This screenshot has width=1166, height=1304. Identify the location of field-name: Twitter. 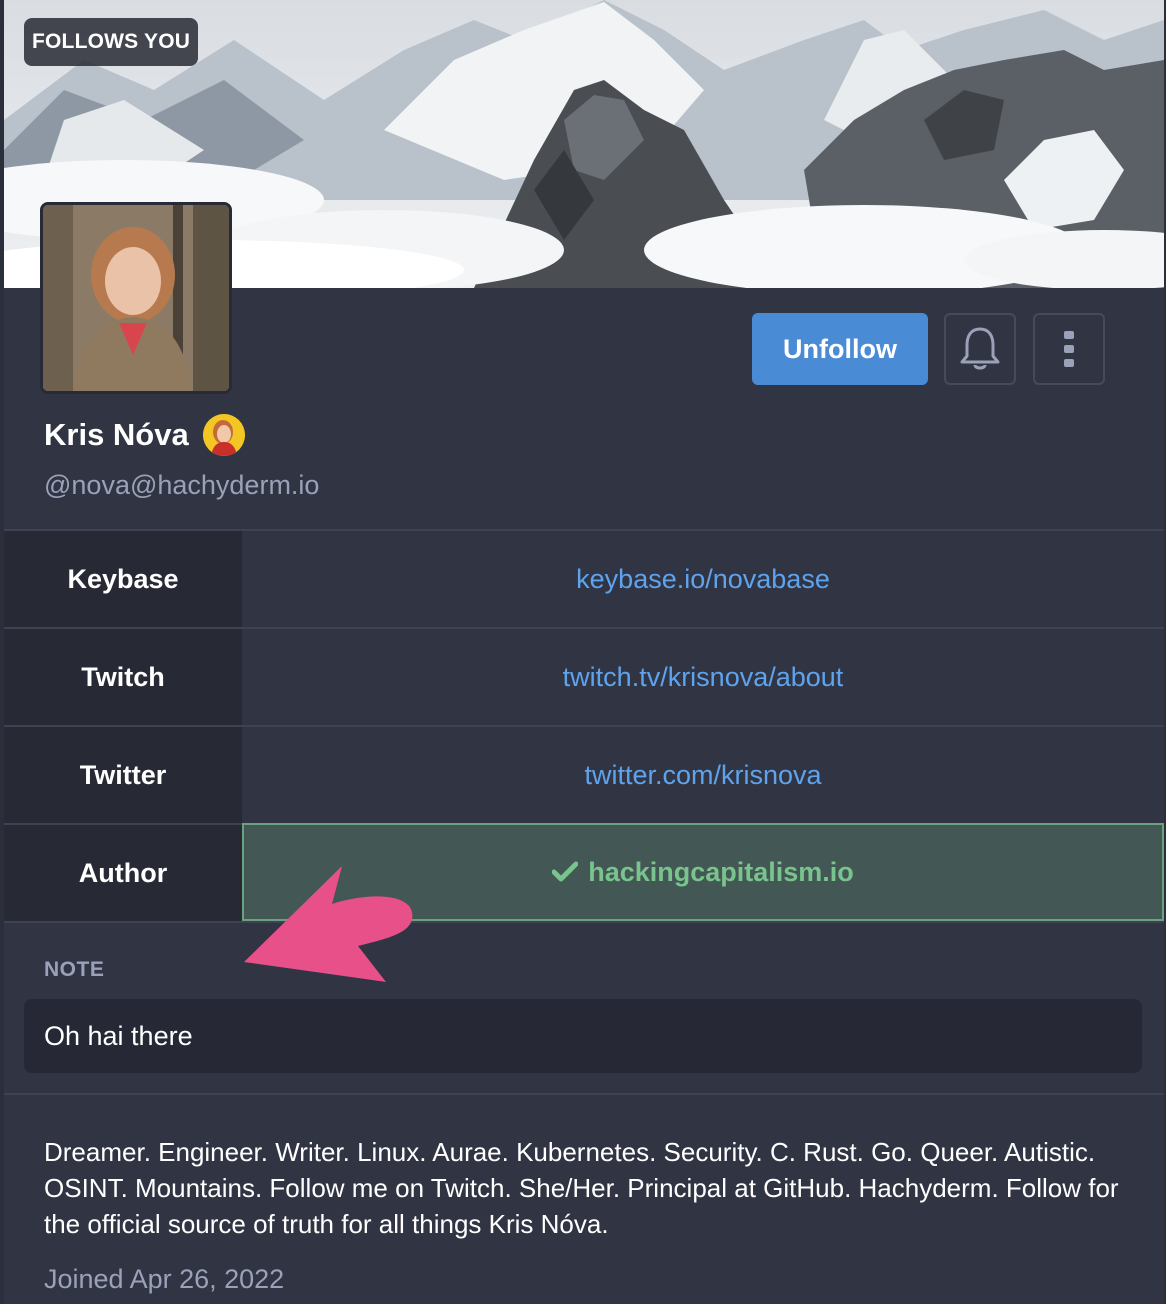
(123, 775).